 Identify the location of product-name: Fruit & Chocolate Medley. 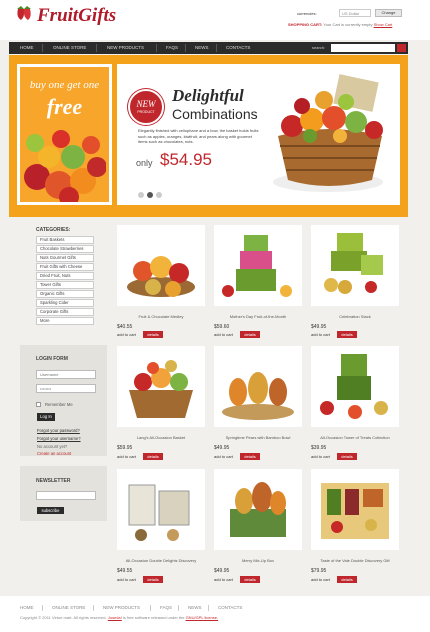
(161, 316).